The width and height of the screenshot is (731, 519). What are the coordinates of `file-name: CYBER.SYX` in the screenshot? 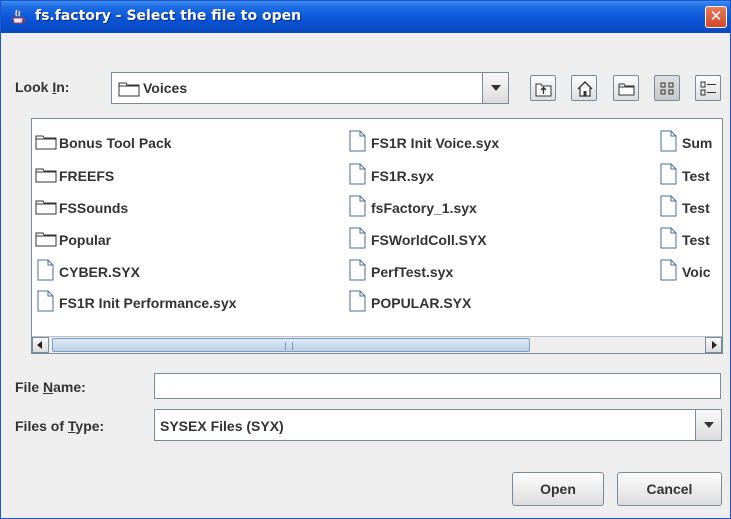 It's located at (99, 272).